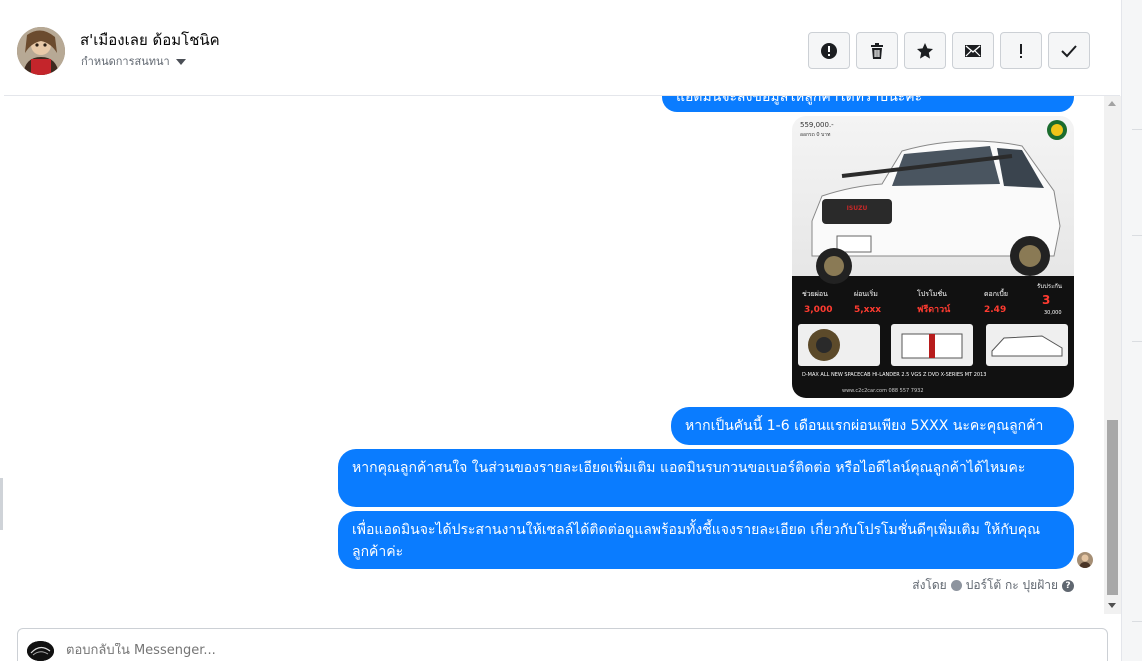 This screenshot has width=1142, height=661. Describe the element at coordinates (868, 104) in the screenshot. I see `message-bubble: แอดมินจะส่งข้อมูลให้ลูกค้าได้ทราบนะคะ` at that location.